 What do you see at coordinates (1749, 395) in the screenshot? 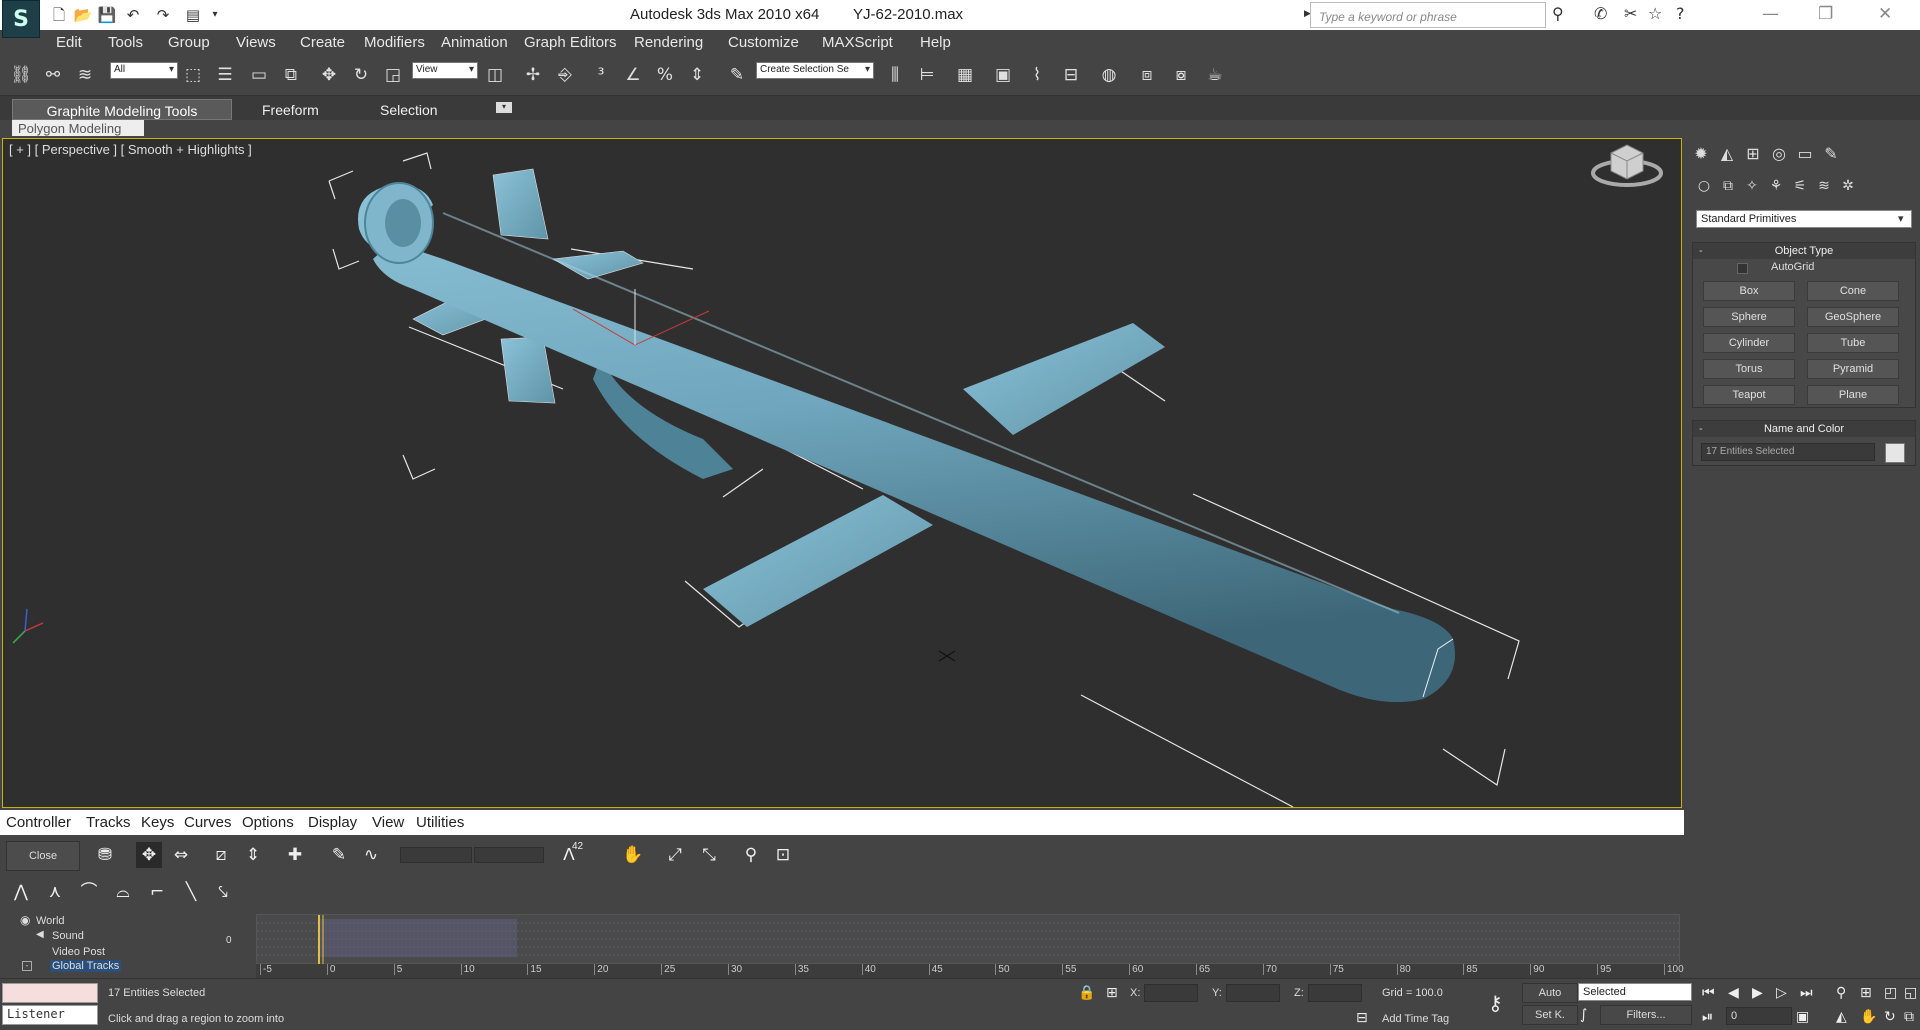
I see `teapot-button: Teapot` at bounding box center [1749, 395].